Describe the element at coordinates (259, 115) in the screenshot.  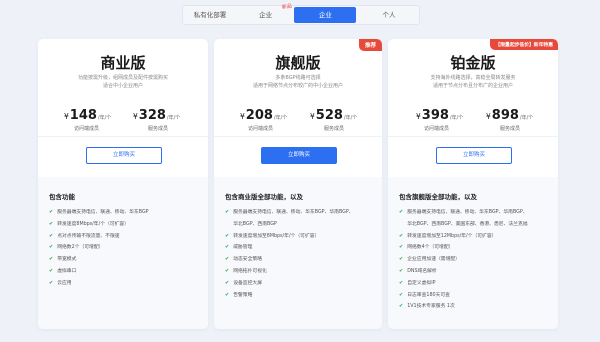
I see `price-amount: 208` at that location.